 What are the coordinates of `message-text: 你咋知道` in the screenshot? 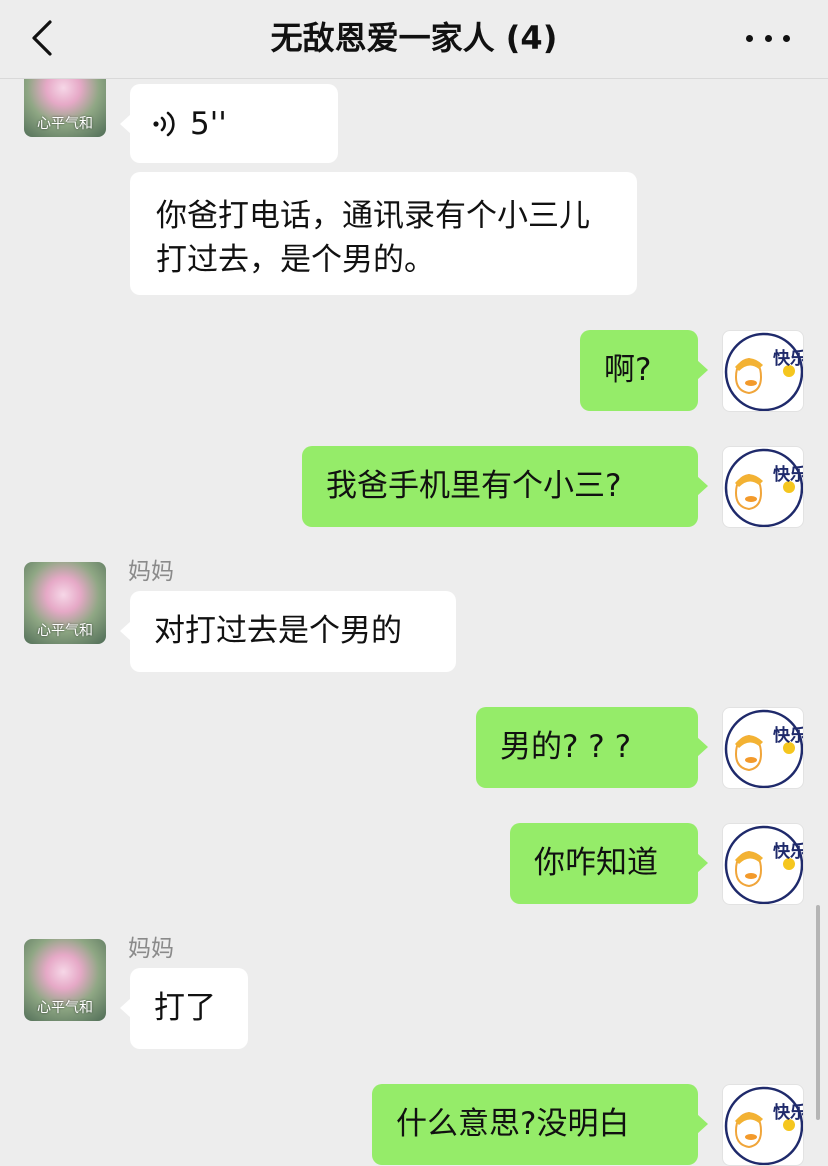 It's located at (596, 863).